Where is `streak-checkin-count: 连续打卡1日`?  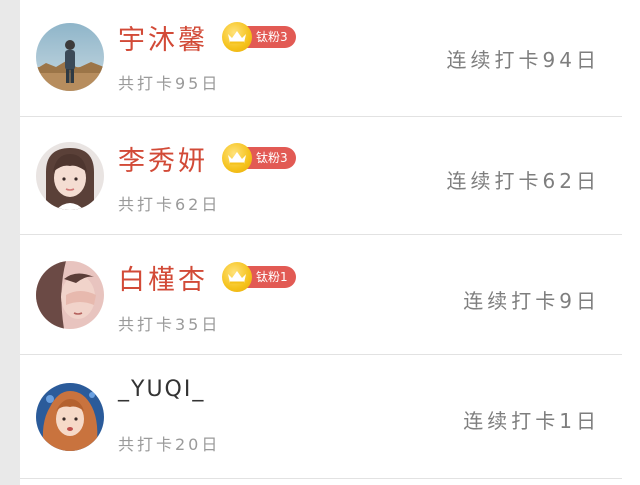
streak-checkin-count: 连续打卡1日 is located at coordinates (531, 421).